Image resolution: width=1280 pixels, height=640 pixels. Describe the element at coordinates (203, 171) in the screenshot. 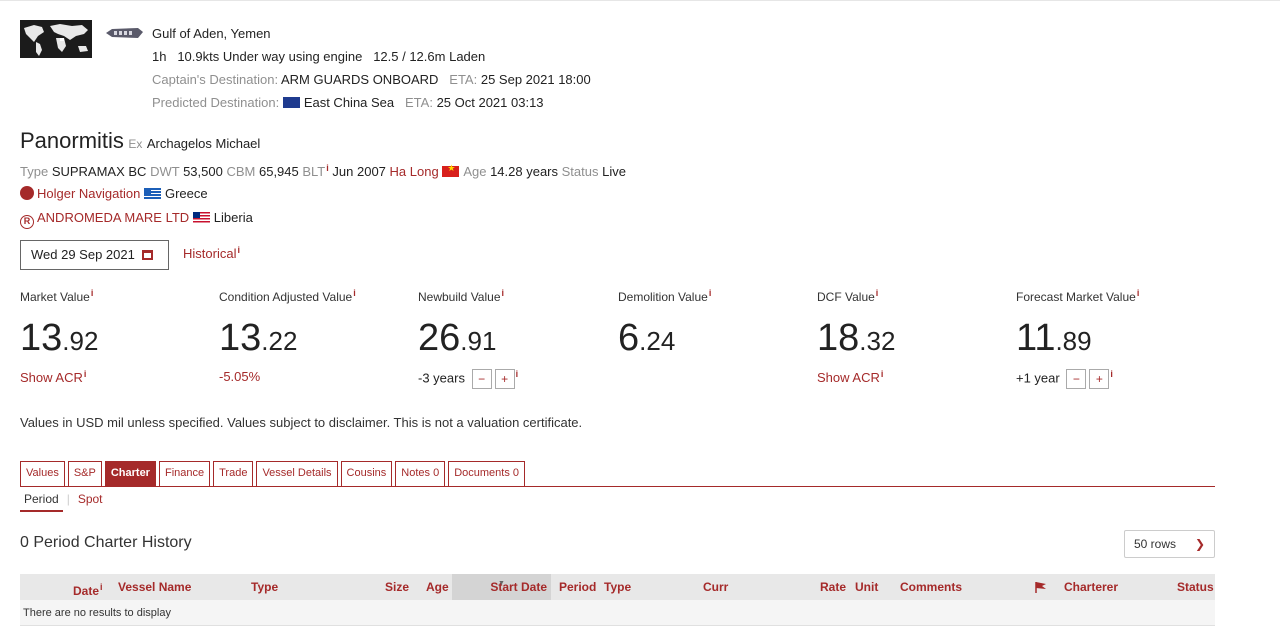

I see `vessel-dwt: 53,500` at that location.